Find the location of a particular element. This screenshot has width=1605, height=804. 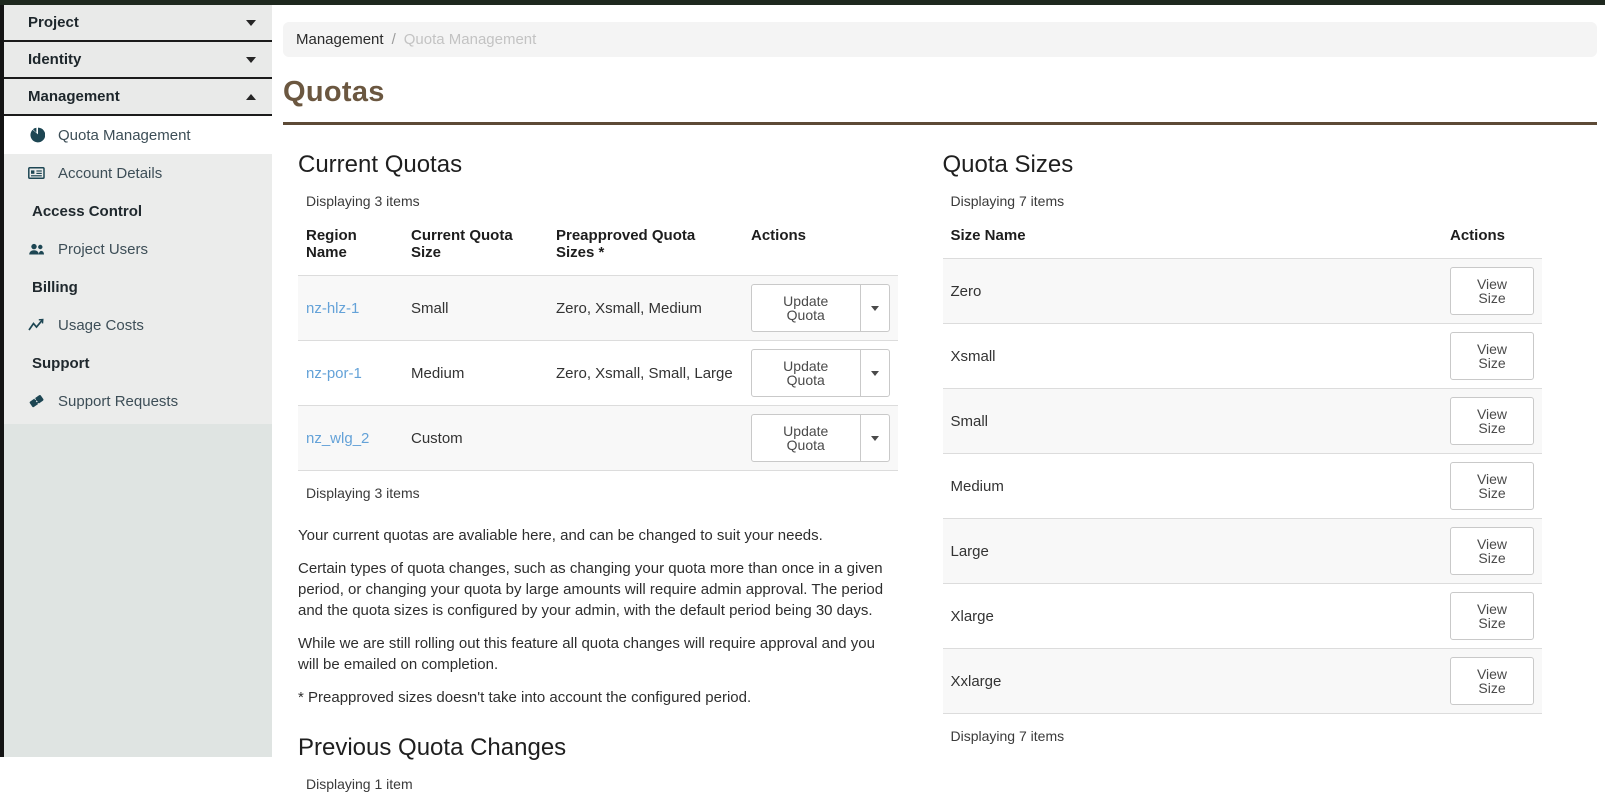

sidebar-accordion-project: Project is located at coordinates (138, 23).